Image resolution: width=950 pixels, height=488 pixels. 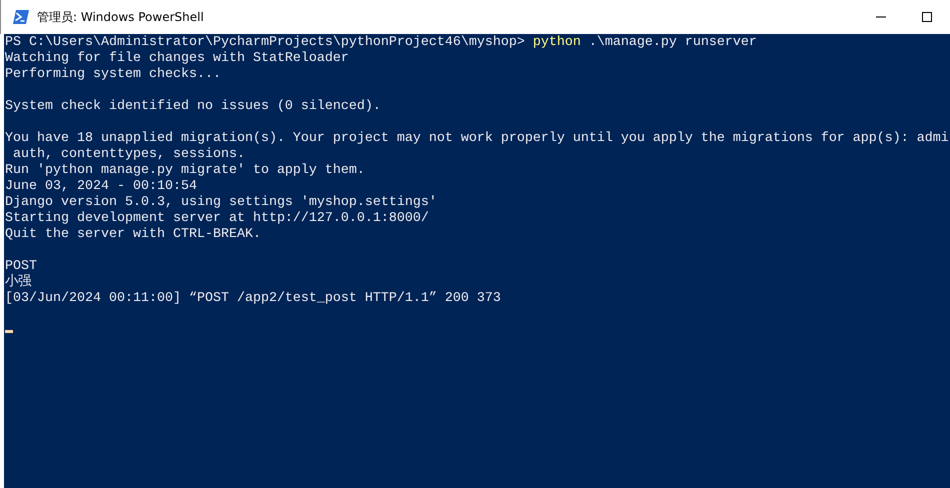 What do you see at coordinates (881, 17) in the screenshot?
I see `minimize-icon` at bounding box center [881, 17].